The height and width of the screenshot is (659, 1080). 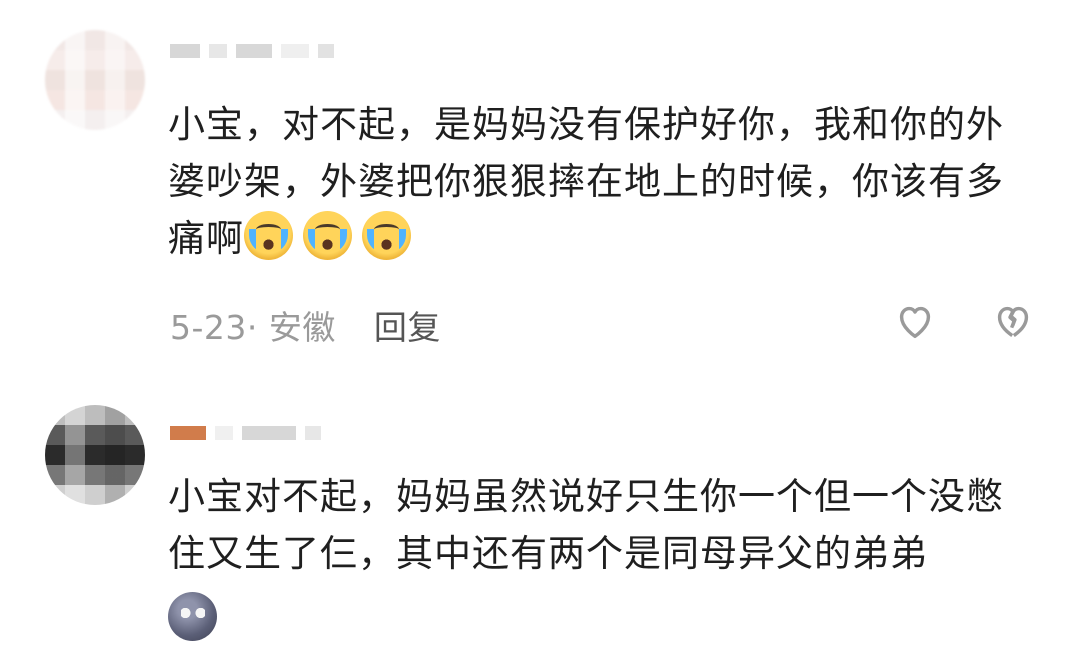 I want to click on reply-button: 回复, so click(x=407, y=325).